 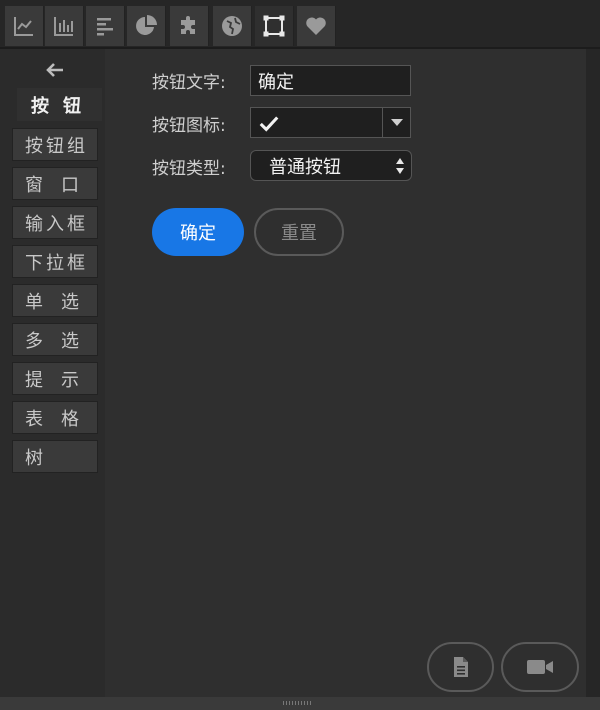 I want to click on sidebar-item-checkbox: 多选, so click(x=55, y=339).